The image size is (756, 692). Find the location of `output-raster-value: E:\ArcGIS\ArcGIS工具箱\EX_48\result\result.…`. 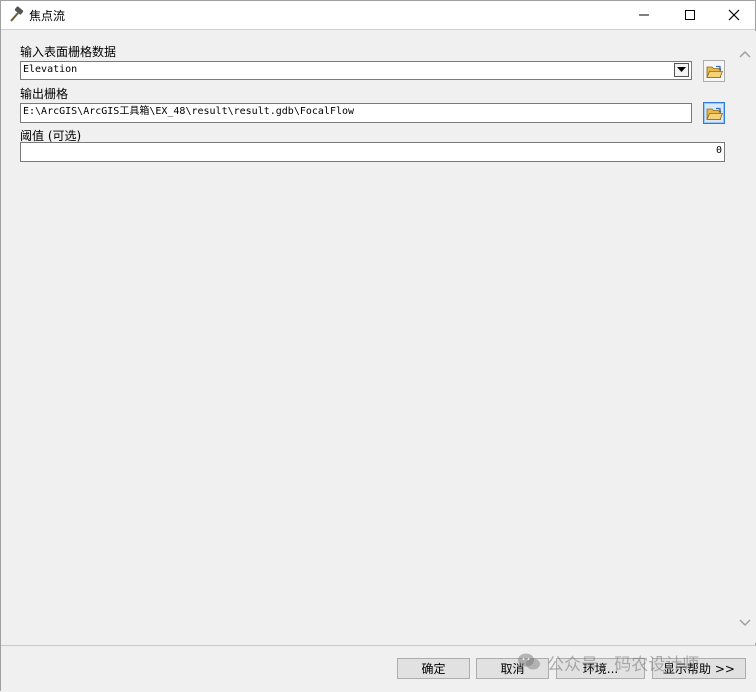

output-raster-value: E:\ArcGIS\ArcGIS工具箱\EX_48\result\result.… is located at coordinates (189, 111).